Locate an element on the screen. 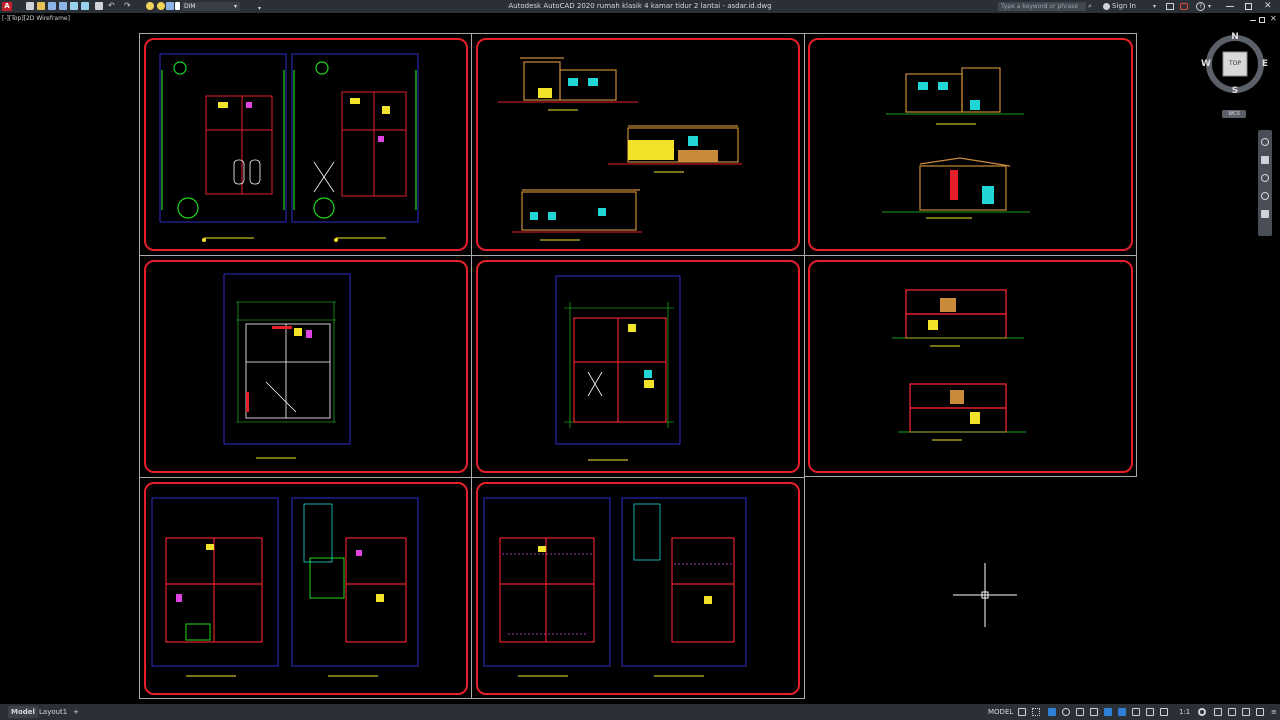 This screenshot has height=720, width=1280. elevations-drawing is located at coordinates (620, 149).